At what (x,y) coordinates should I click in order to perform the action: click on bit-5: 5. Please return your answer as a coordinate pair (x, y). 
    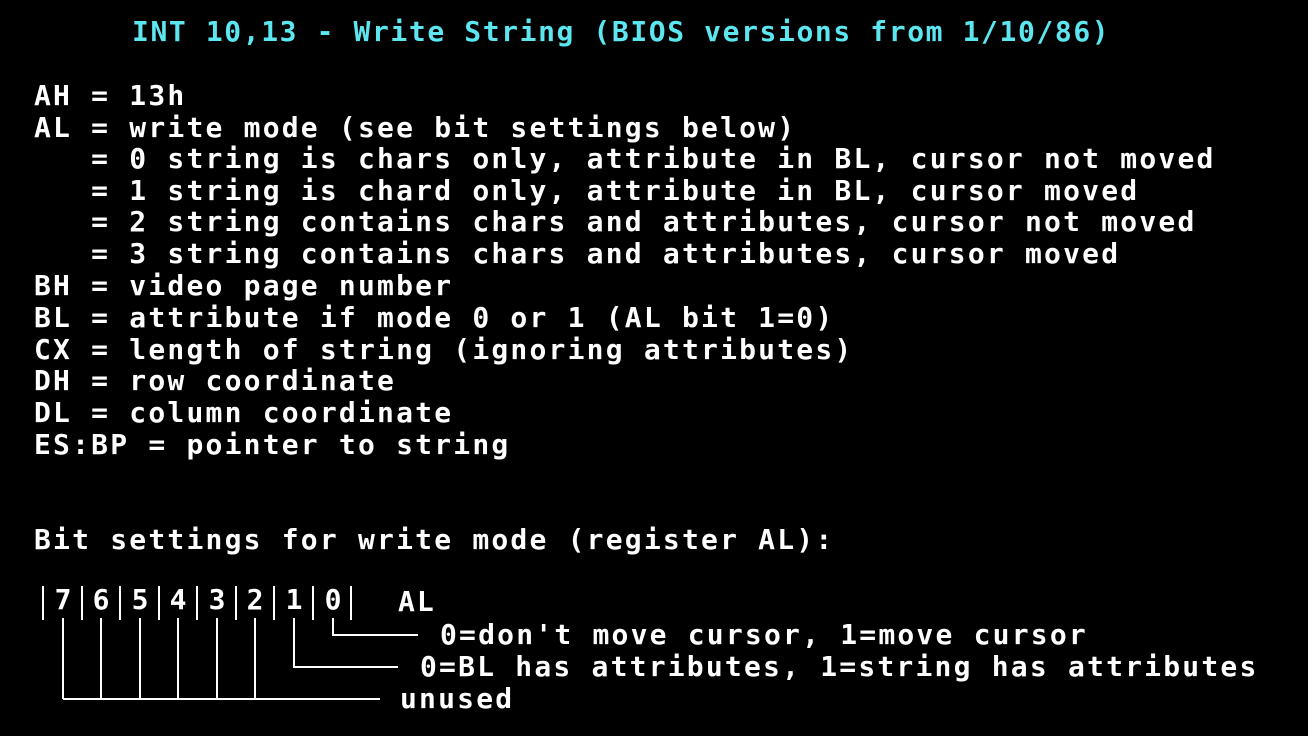
    Looking at the image, I should click on (140, 599).